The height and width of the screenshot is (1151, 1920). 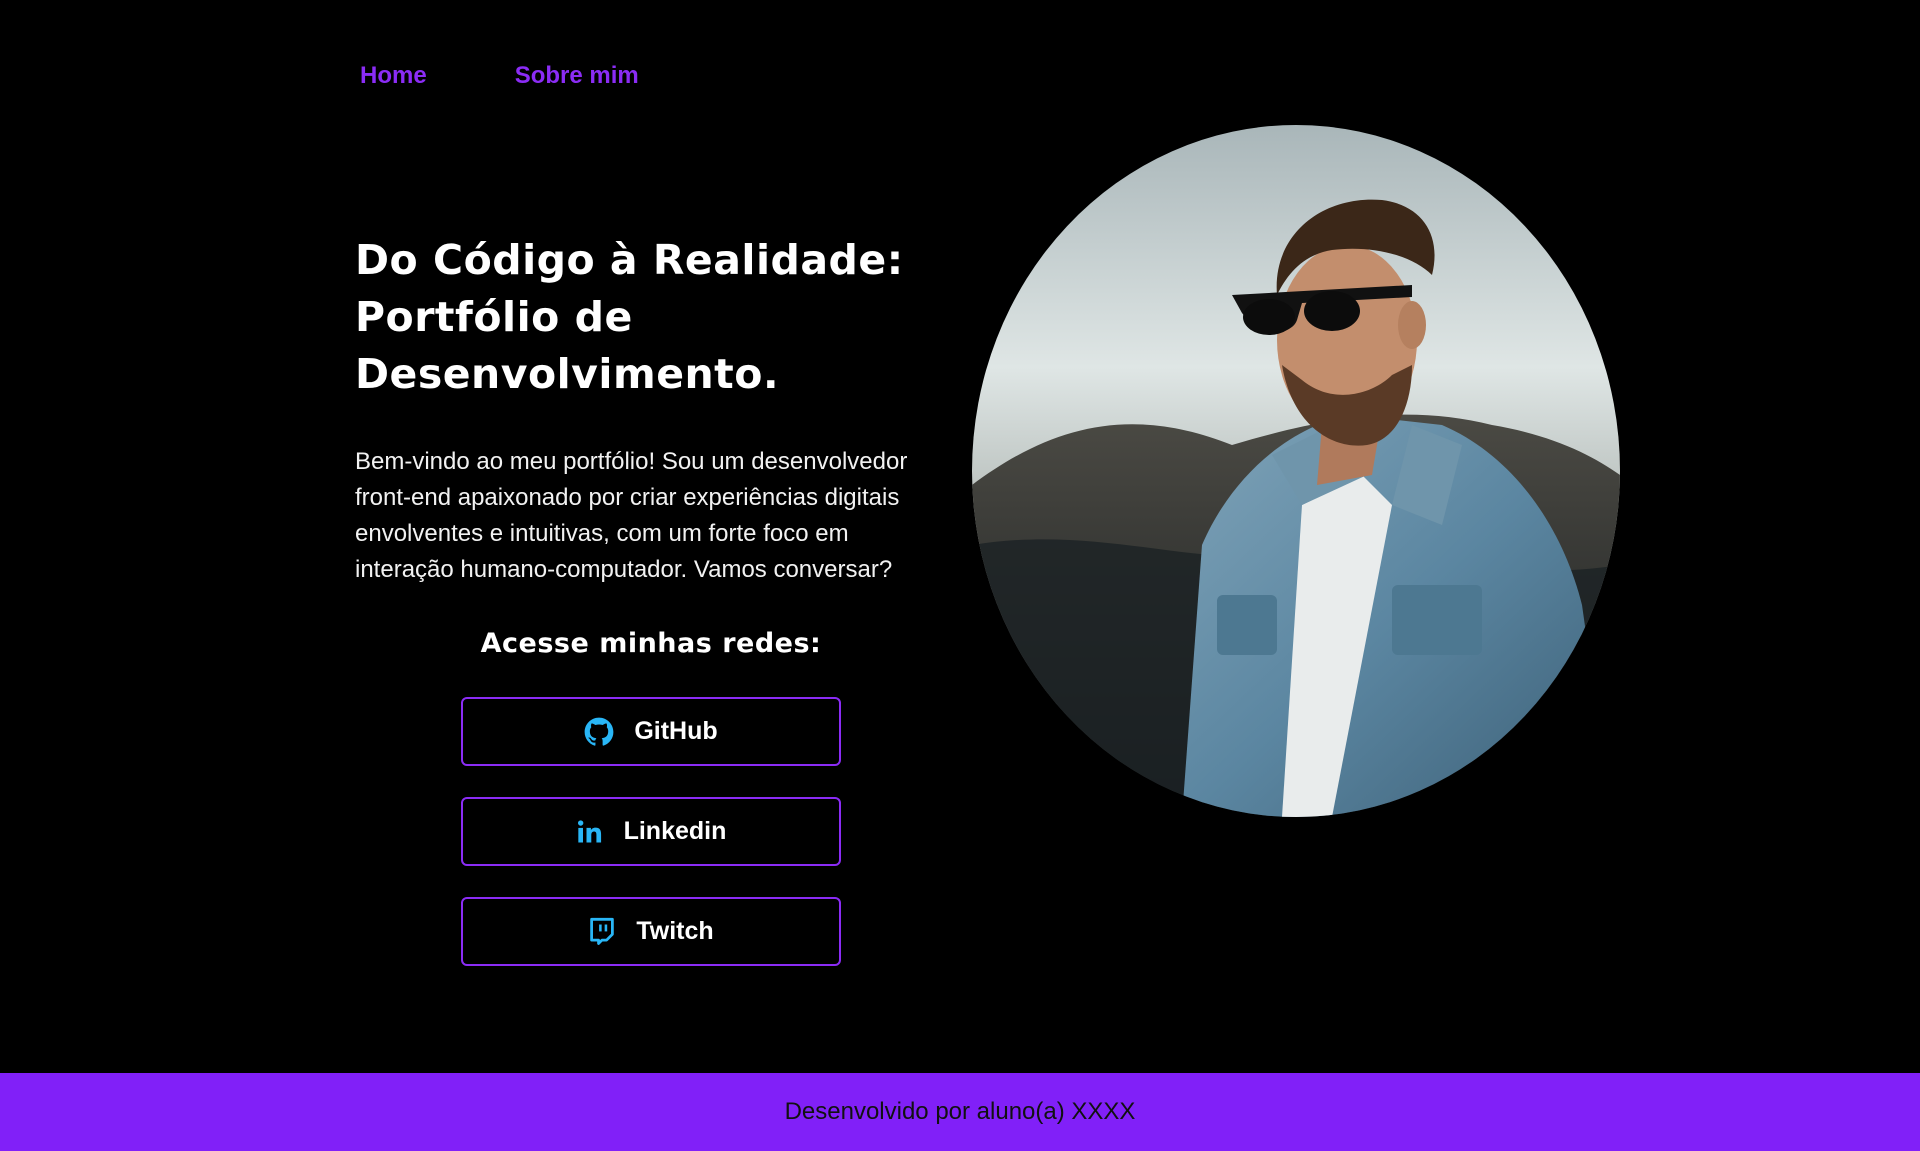 I want to click on twitch-button: Twitch, so click(x=651, y=931).